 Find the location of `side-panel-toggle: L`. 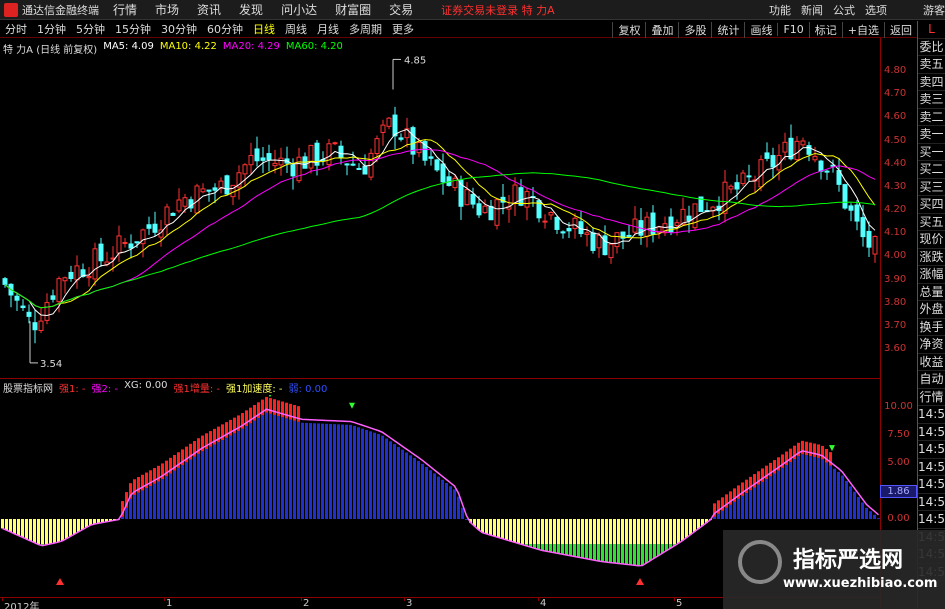

side-panel-toggle: L is located at coordinates (931, 30).